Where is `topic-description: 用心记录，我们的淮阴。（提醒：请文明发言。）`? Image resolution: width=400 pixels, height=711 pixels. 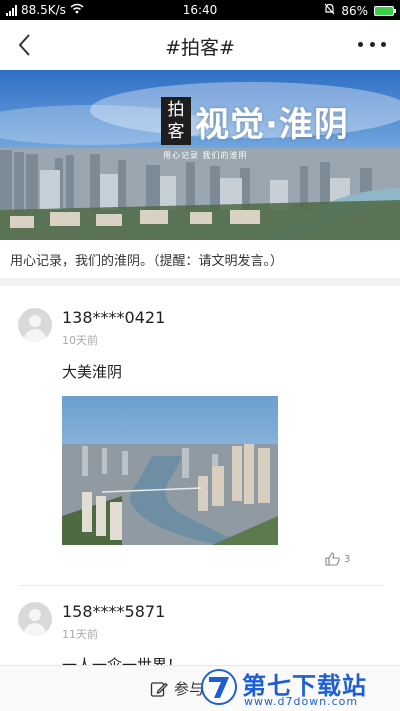
topic-description: 用心记录，我们的淮阴。（提醒：请文明发言。） is located at coordinates (147, 261).